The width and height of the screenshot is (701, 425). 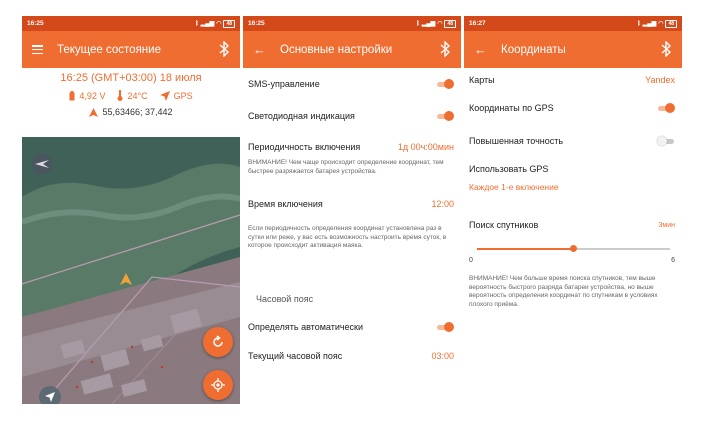 What do you see at coordinates (533, 49) in the screenshot?
I see `page-title: Координаты` at bounding box center [533, 49].